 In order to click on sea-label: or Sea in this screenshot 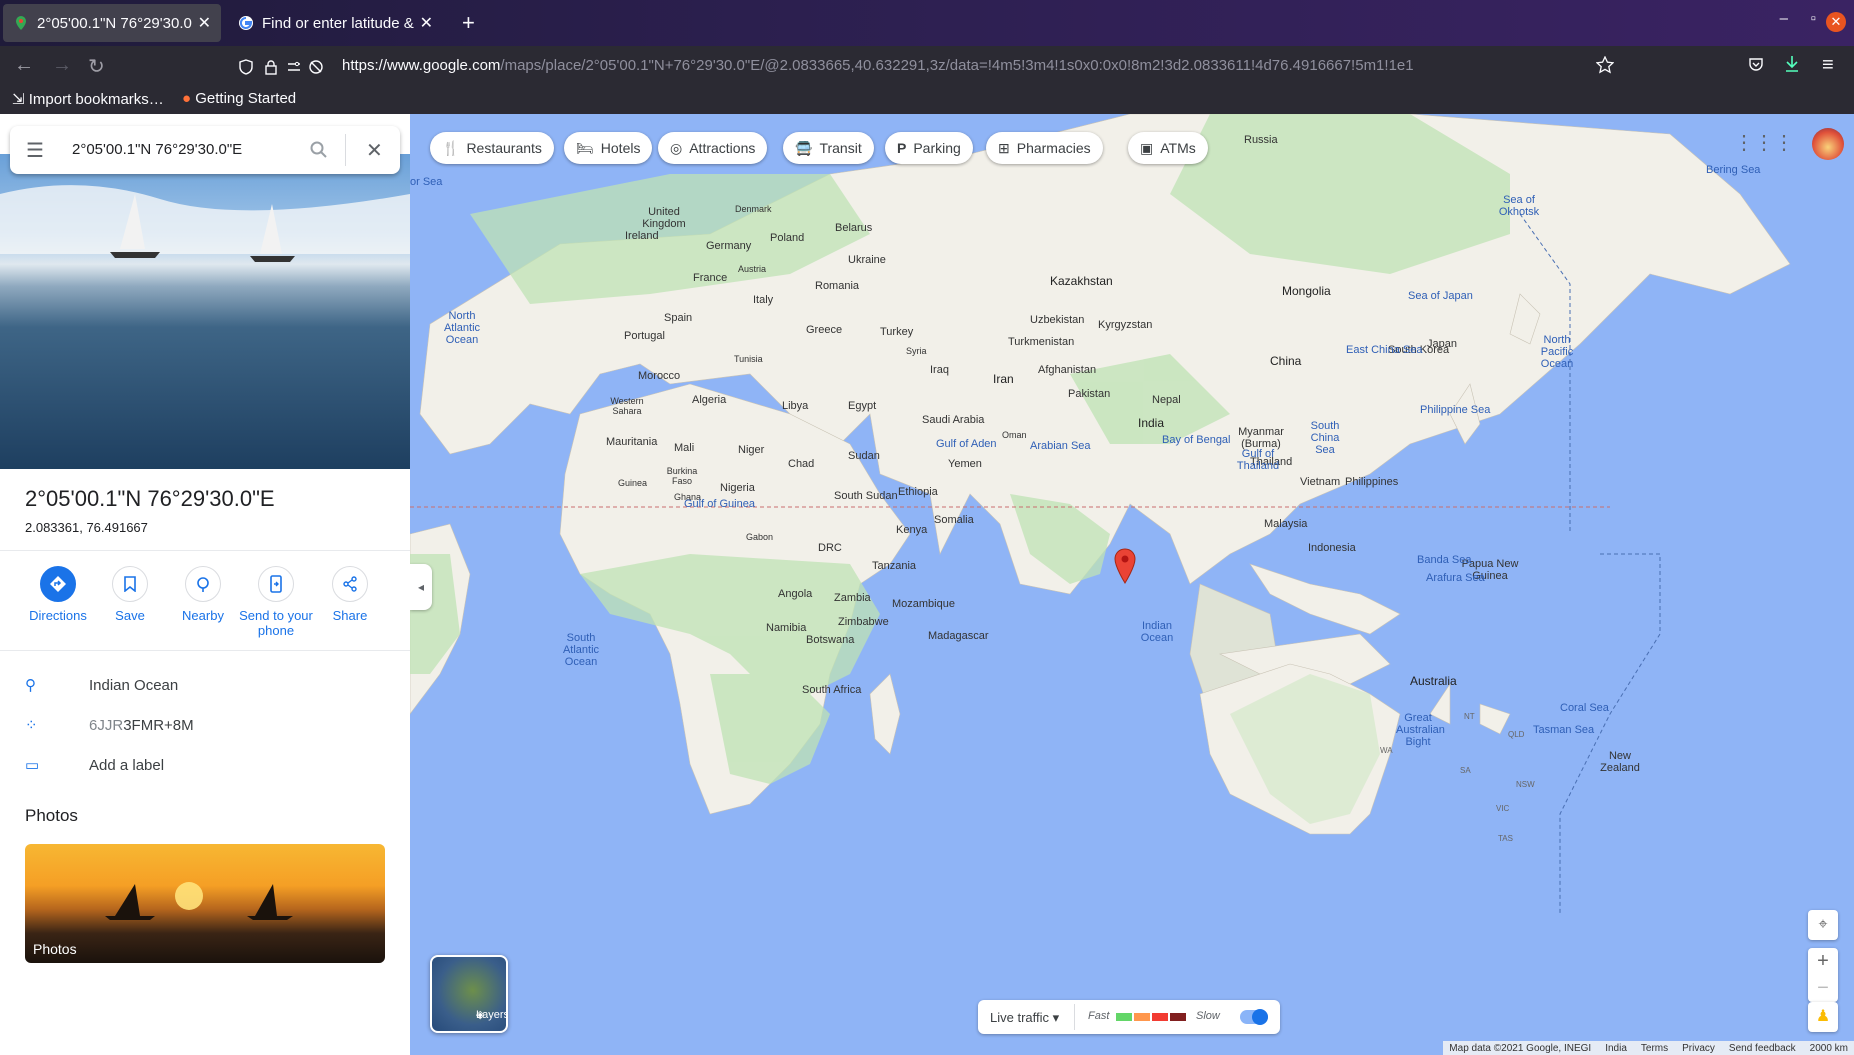, I will do `click(426, 182)`.